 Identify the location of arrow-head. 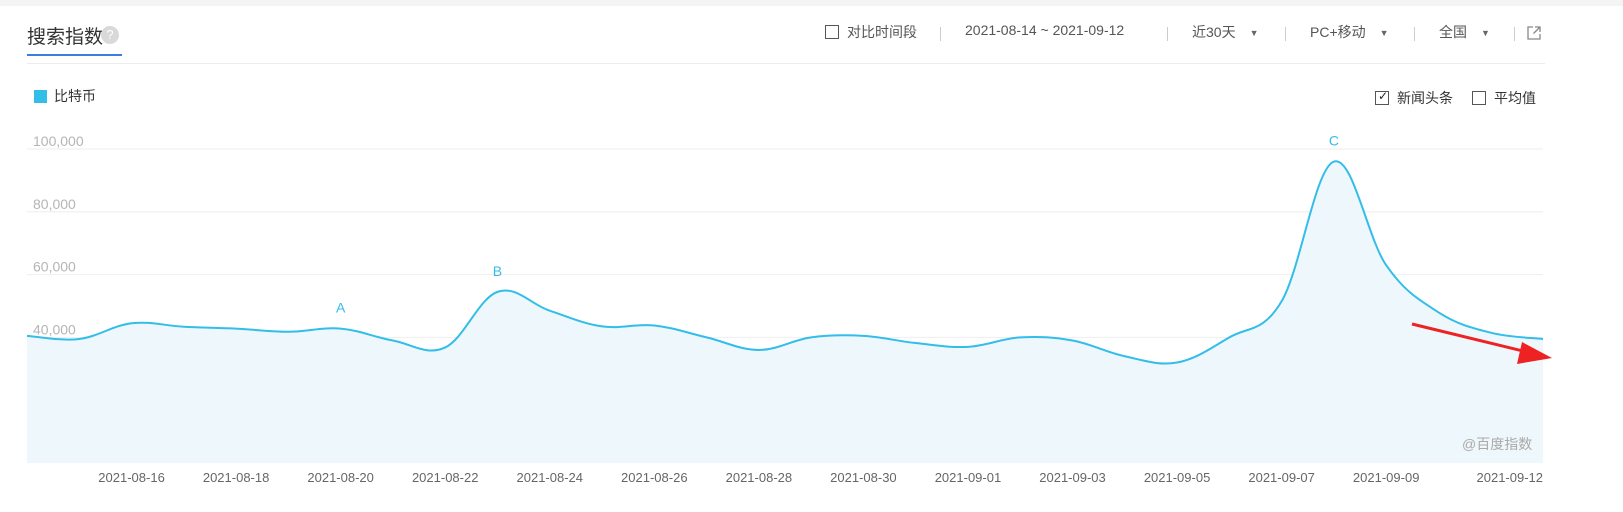
(1534, 353).